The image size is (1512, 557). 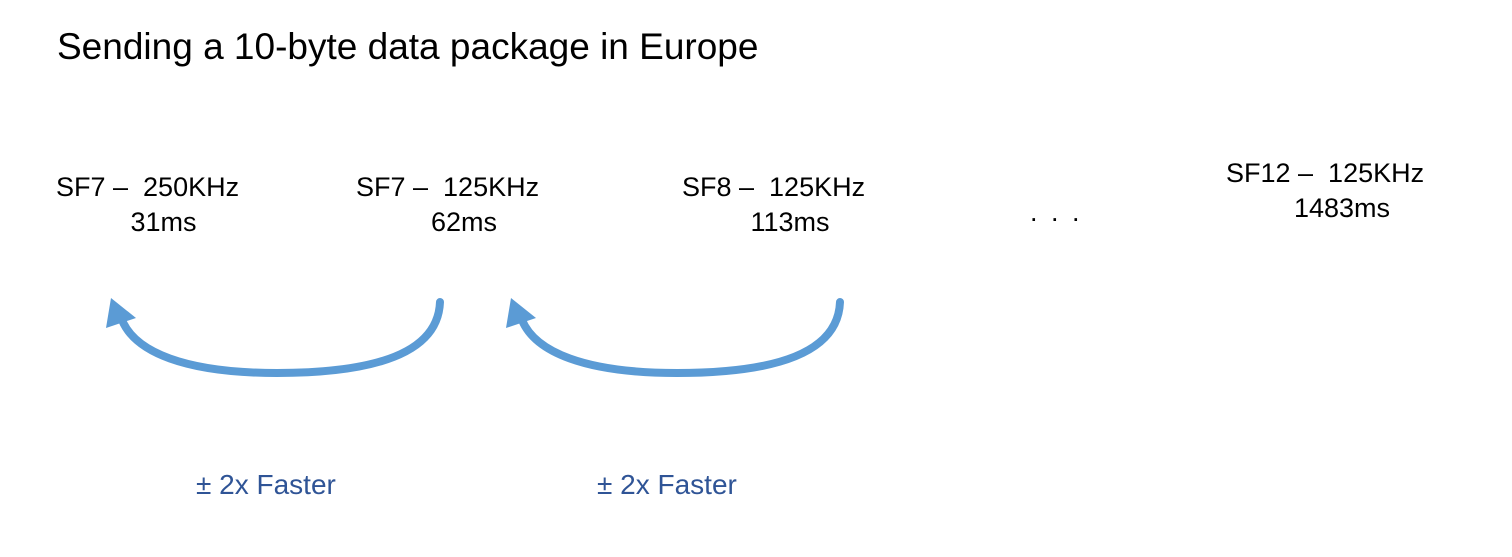 I want to click on curved-arrow-left, so click(x=275, y=338).